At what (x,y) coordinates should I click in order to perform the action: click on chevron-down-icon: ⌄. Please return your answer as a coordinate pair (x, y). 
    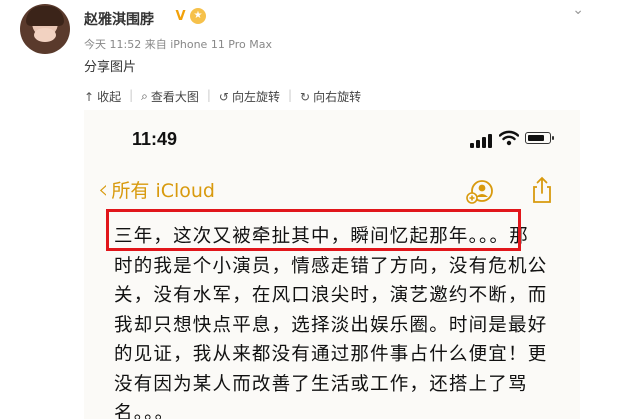
    Looking at the image, I should click on (578, 10).